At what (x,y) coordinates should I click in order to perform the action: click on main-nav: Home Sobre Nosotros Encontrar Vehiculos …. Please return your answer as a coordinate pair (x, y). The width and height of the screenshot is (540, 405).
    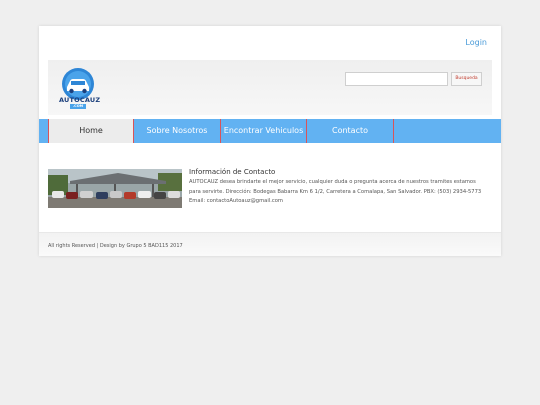
    Looking at the image, I should click on (270, 131).